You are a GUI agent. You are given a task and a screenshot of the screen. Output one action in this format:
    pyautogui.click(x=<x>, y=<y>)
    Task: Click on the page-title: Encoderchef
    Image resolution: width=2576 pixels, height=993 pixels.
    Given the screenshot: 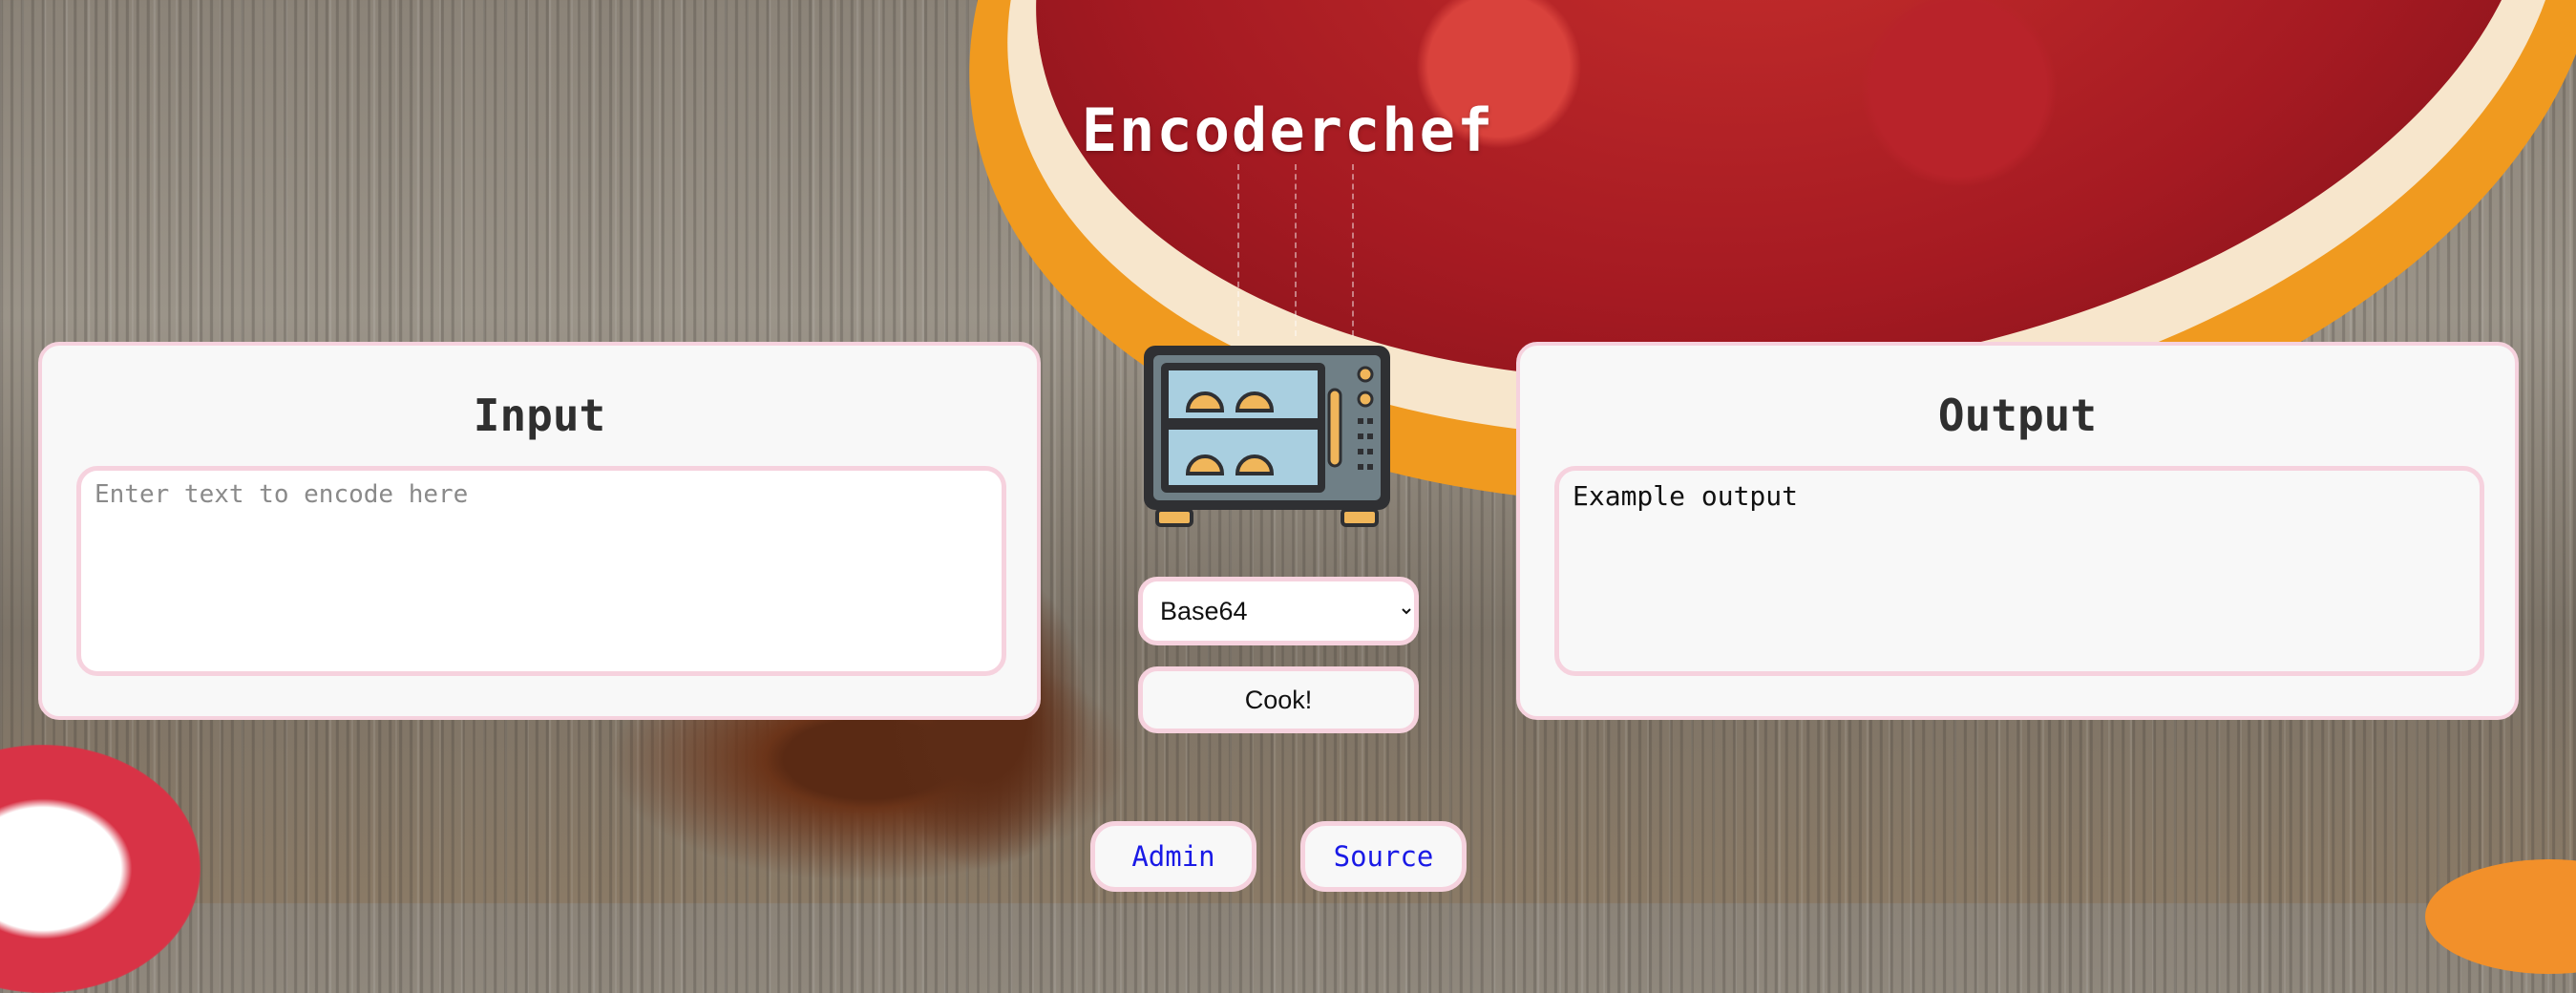 What is the action you would take?
    pyautogui.click(x=1288, y=130)
    